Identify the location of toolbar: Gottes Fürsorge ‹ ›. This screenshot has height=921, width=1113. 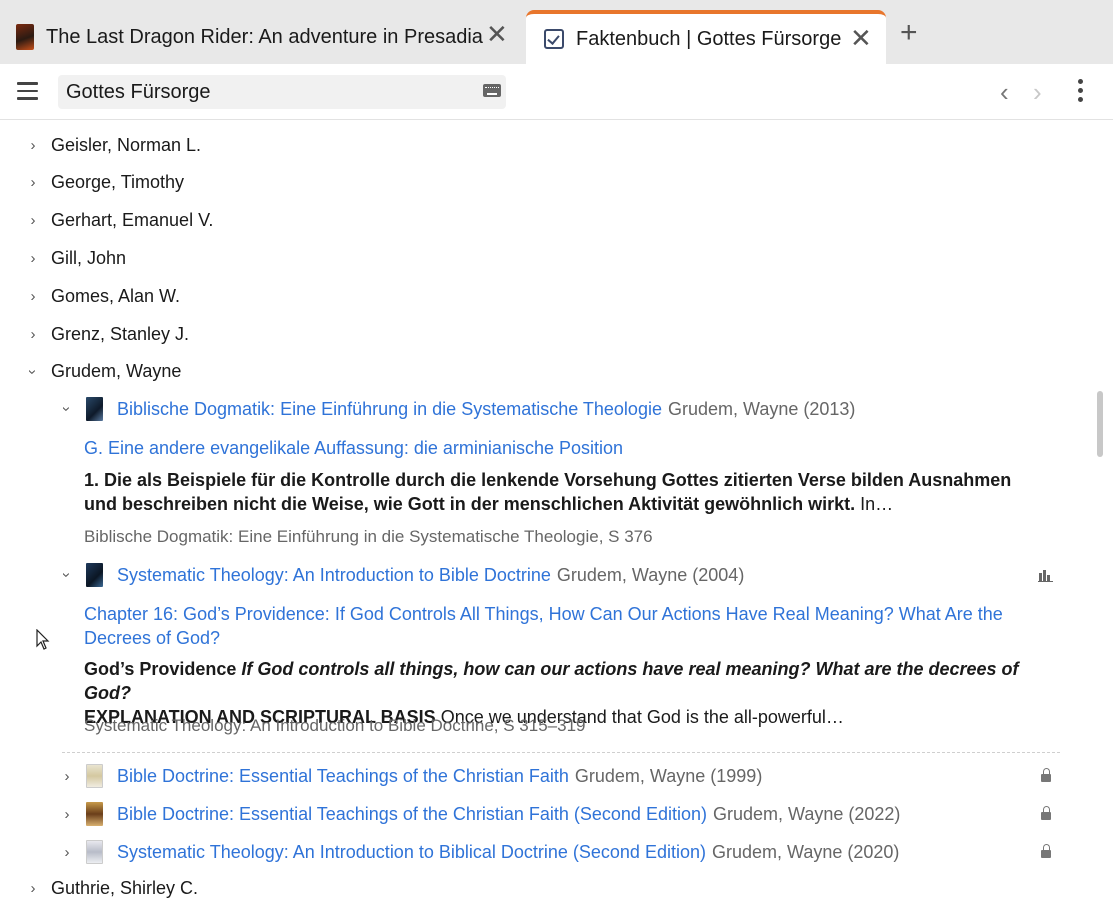
(556, 92).